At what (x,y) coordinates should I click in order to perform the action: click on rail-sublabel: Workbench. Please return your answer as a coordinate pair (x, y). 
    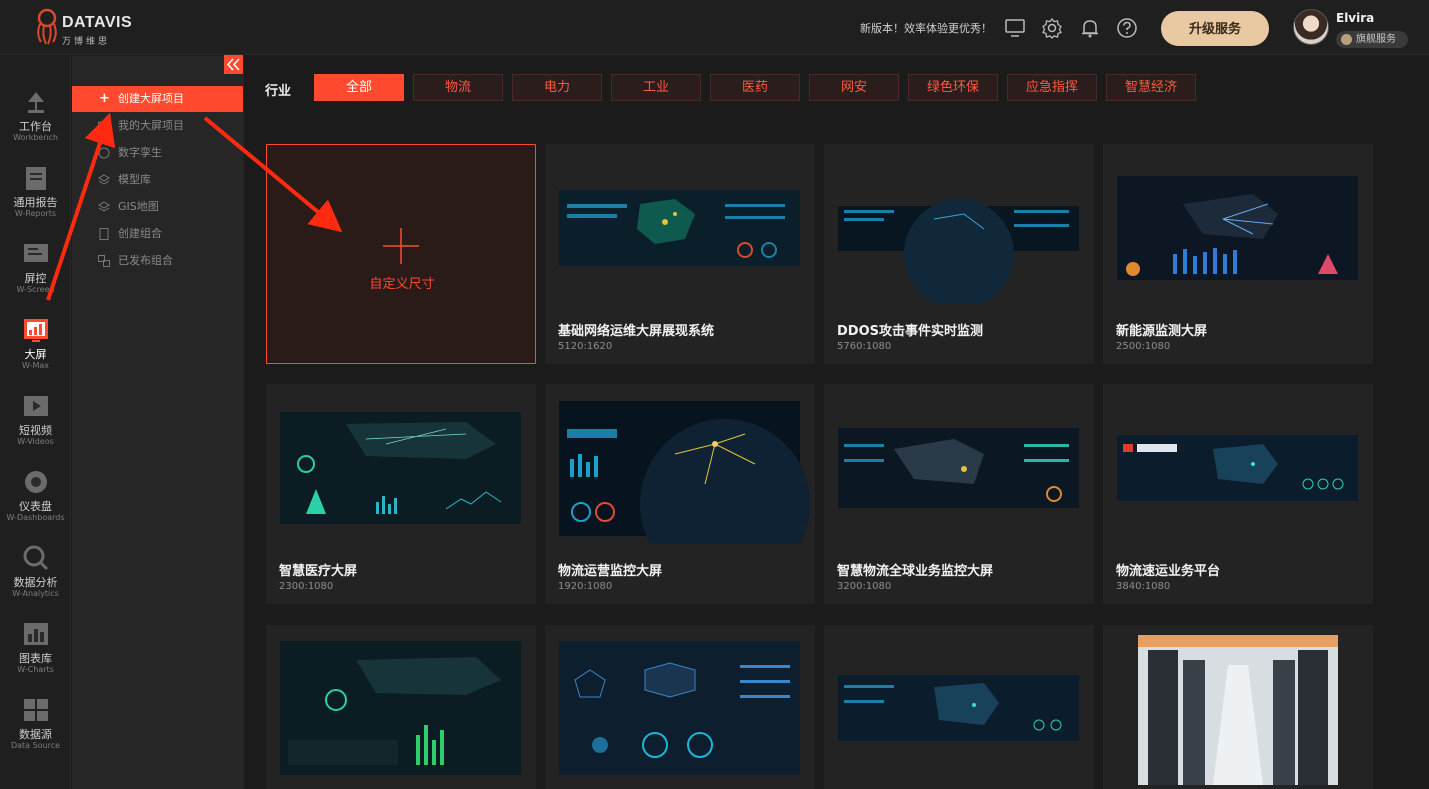
    Looking at the image, I should click on (35, 137).